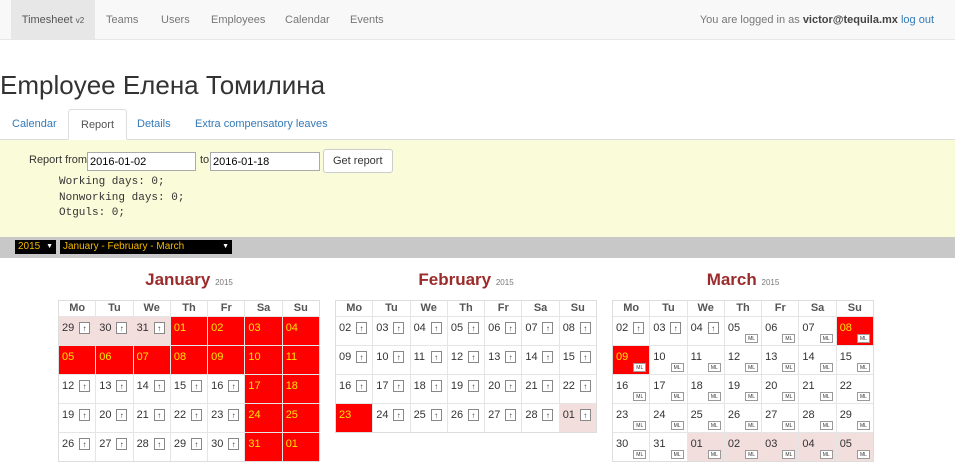  What do you see at coordinates (300, 389) in the screenshot?
I see `day-cell: 18` at bounding box center [300, 389].